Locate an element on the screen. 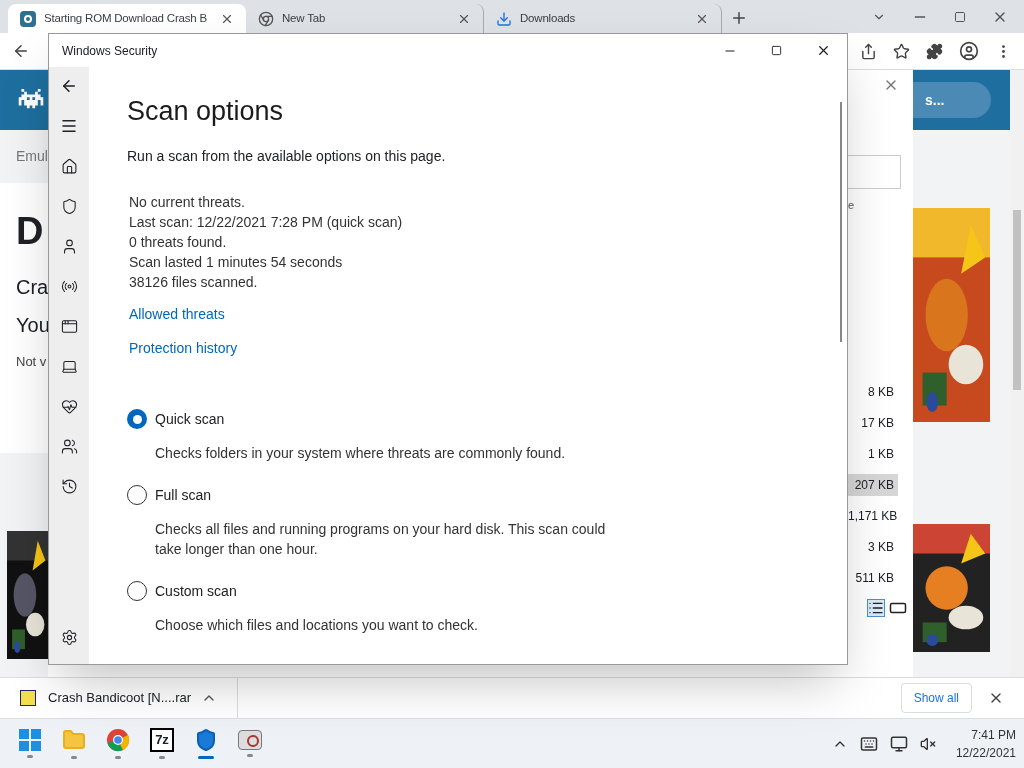 The width and height of the screenshot is (1024, 768). laptop-icon is located at coordinates (69, 366).